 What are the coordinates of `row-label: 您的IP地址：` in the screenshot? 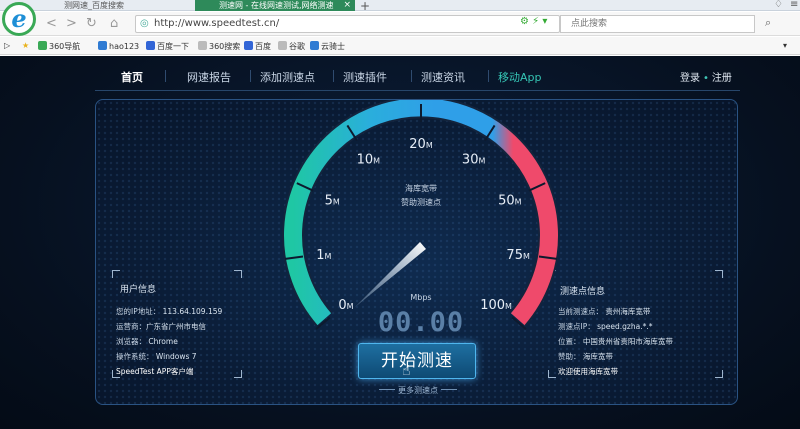 It's located at (138, 311).